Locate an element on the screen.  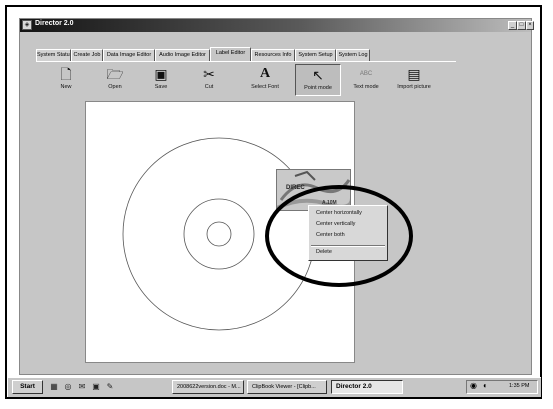
quicklaunch-icon: ✎ is located at coordinates (110, 386).